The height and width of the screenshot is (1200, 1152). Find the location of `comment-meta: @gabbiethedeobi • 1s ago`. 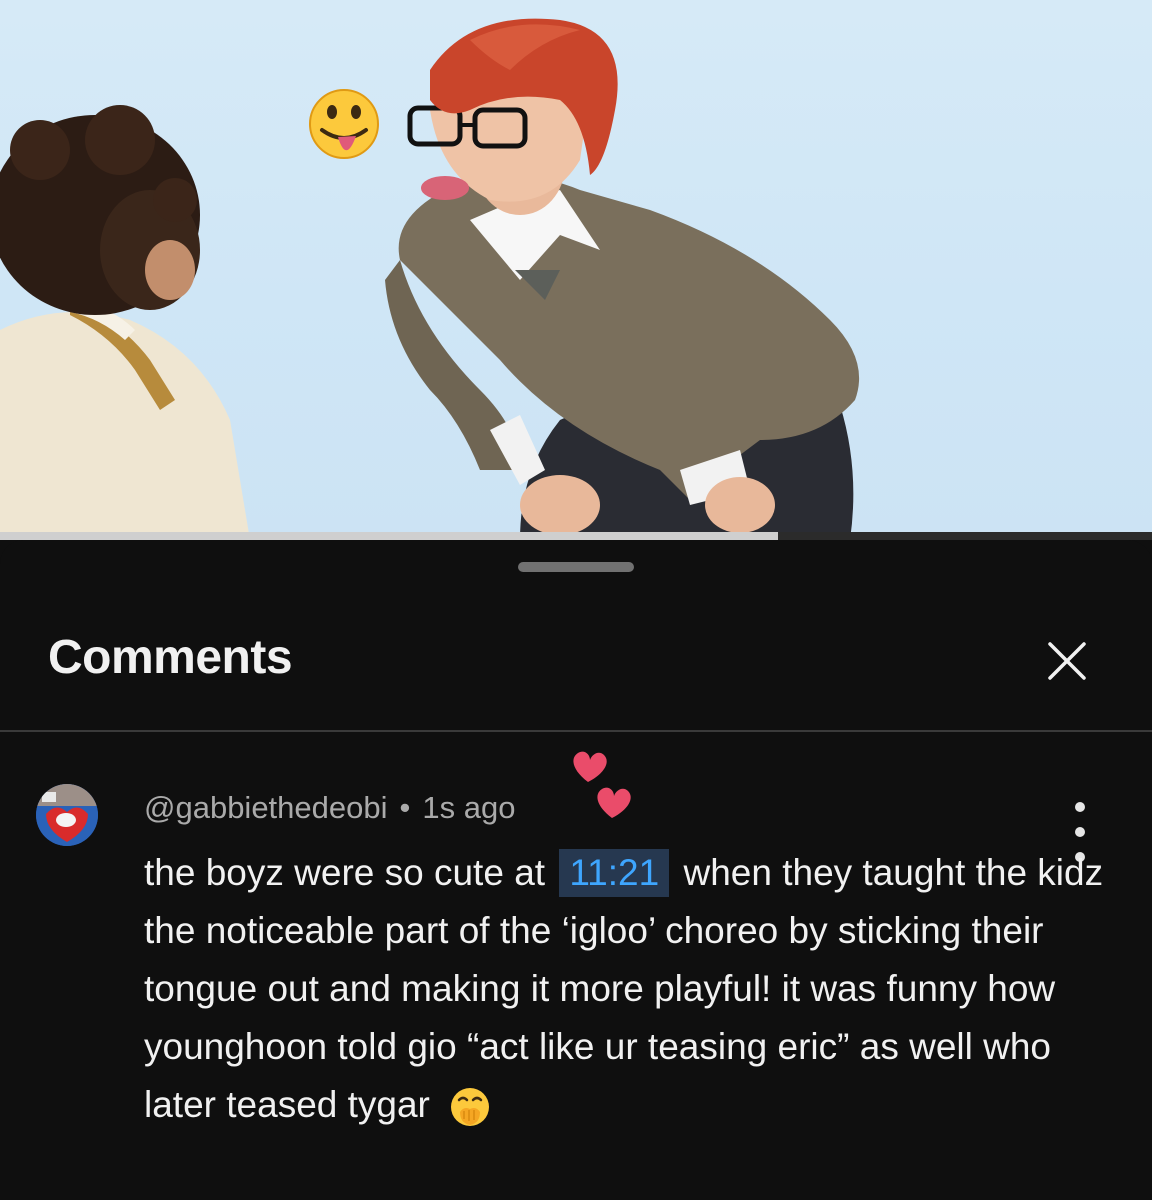

comment-meta: @gabbiethedeobi • 1s ago is located at coordinates (329, 808).